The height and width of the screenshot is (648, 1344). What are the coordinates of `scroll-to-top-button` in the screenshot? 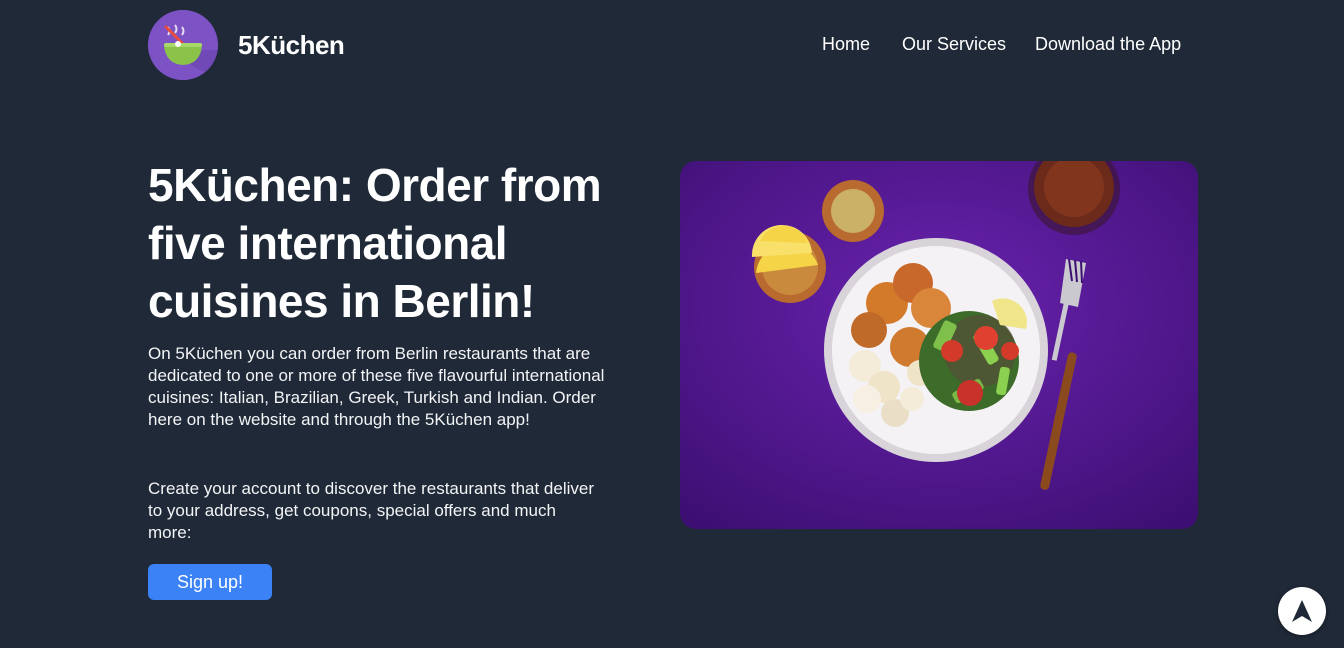 It's located at (1302, 611).